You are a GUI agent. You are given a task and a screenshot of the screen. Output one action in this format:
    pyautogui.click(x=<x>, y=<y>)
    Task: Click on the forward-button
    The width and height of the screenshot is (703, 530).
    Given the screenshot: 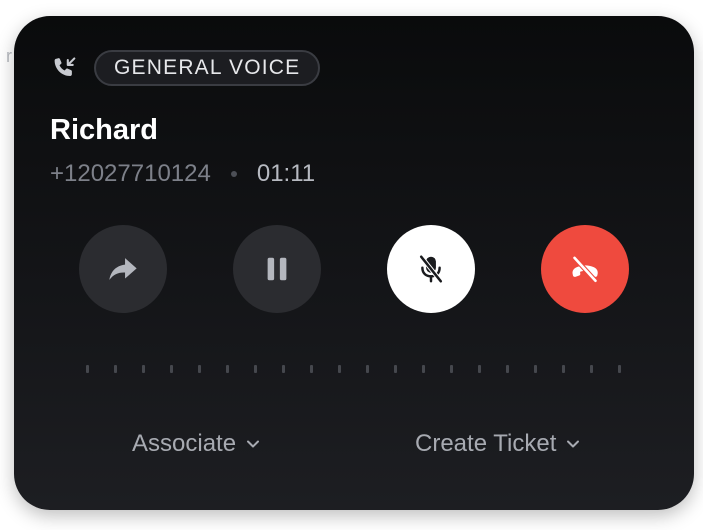 What is the action you would take?
    pyautogui.click(x=123, y=269)
    